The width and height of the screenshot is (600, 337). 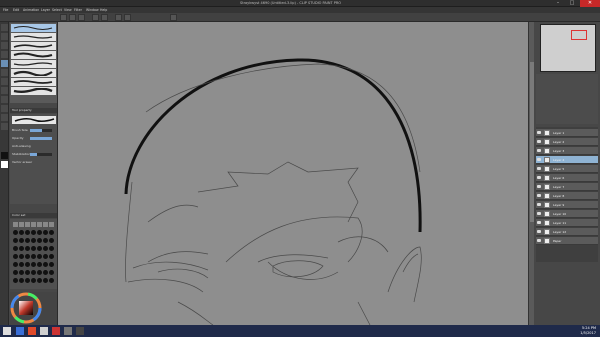 What do you see at coordinates (4, 54) in the screenshot?
I see `eyedropper-tool-icon` at bounding box center [4, 54].